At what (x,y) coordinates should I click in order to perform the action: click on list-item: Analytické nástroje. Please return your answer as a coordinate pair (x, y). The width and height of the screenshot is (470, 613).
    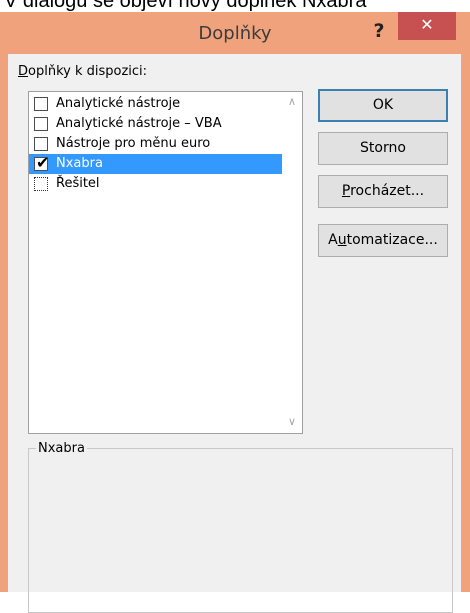
    Looking at the image, I should click on (156, 104).